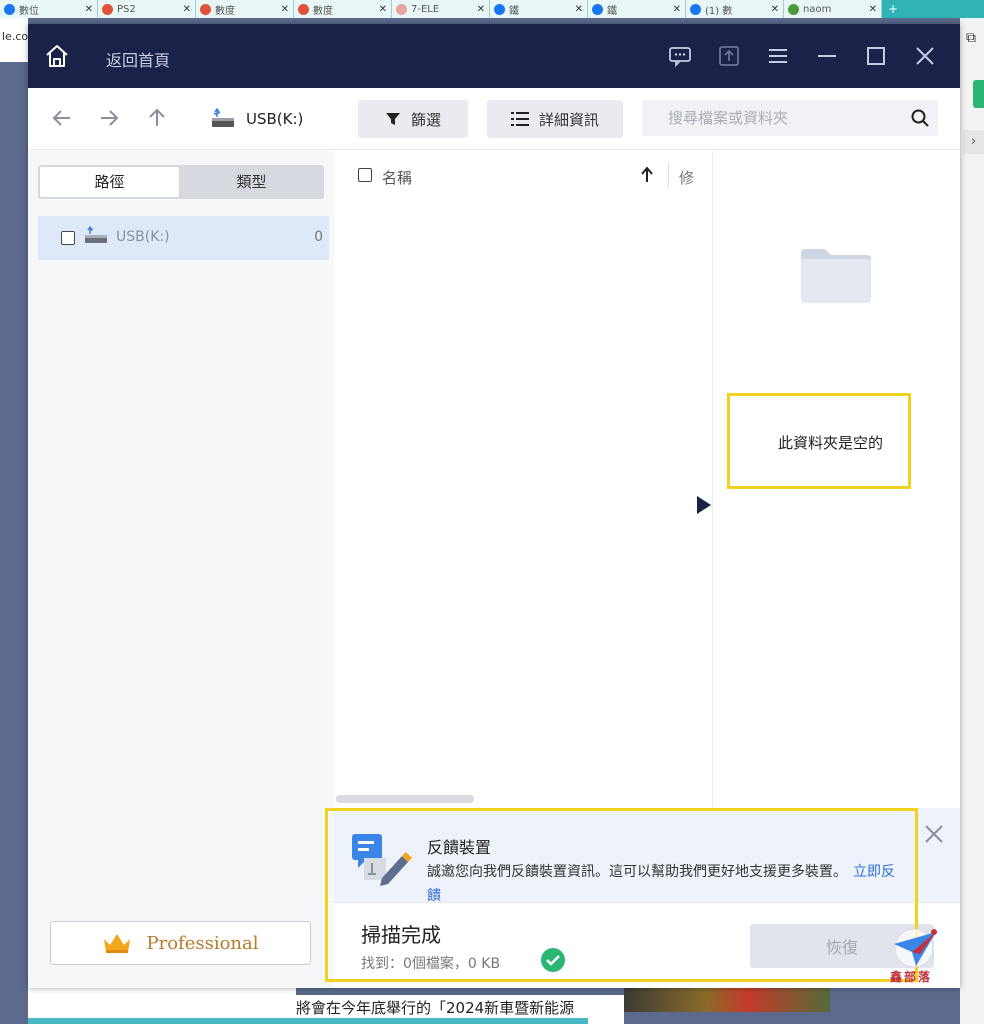  Describe the element at coordinates (143, 237) in the screenshot. I see `tree-item-label: USB(K:)` at that location.